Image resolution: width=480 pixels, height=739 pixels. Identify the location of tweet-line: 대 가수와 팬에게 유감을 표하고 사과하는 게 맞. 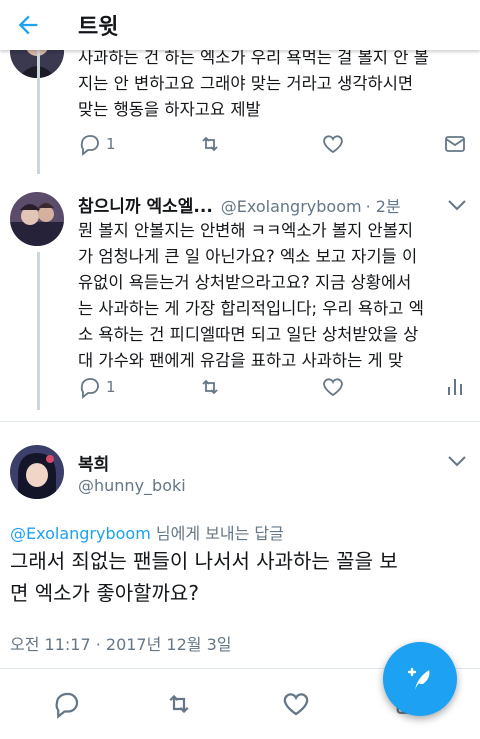
(241, 360).